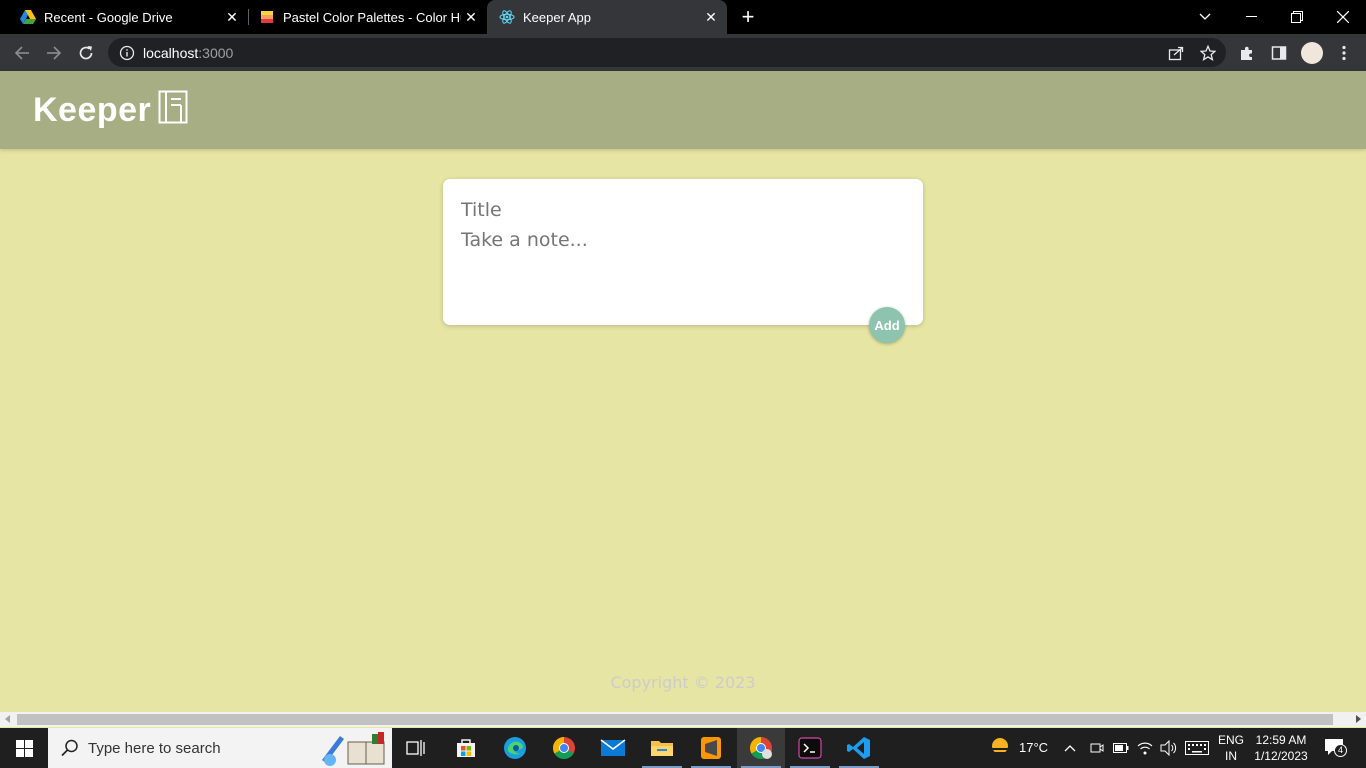 This screenshot has height=768, width=1366. What do you see at coordinates (353, 749) in the screenshot?
I see `search-highlight-icon` at bounding box center [353, 749].